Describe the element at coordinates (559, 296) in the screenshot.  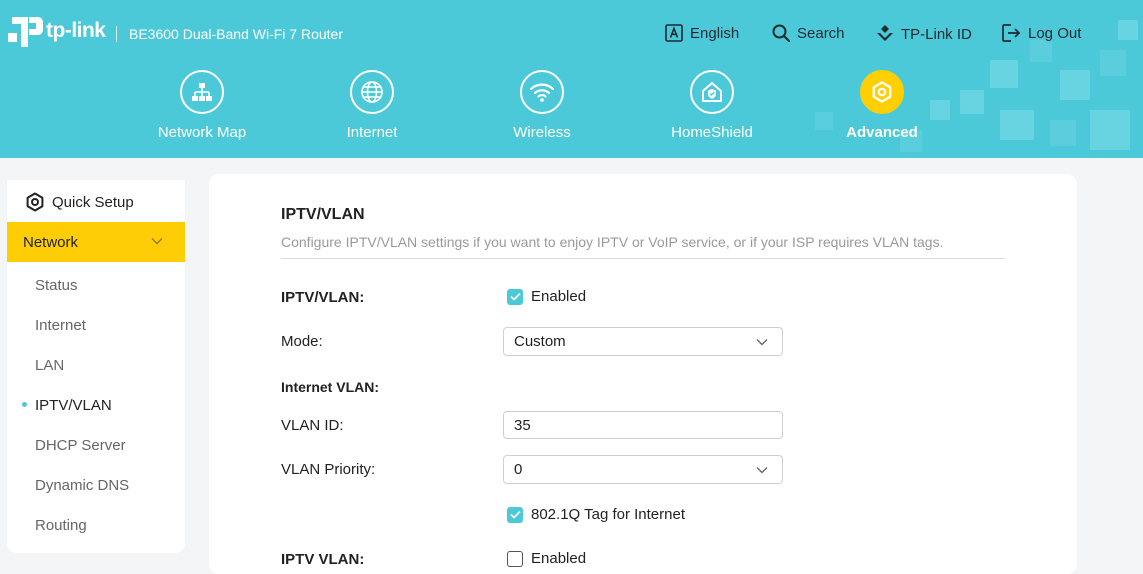
I see `iptv-vlan-enabled-text: Enabled` at that location.